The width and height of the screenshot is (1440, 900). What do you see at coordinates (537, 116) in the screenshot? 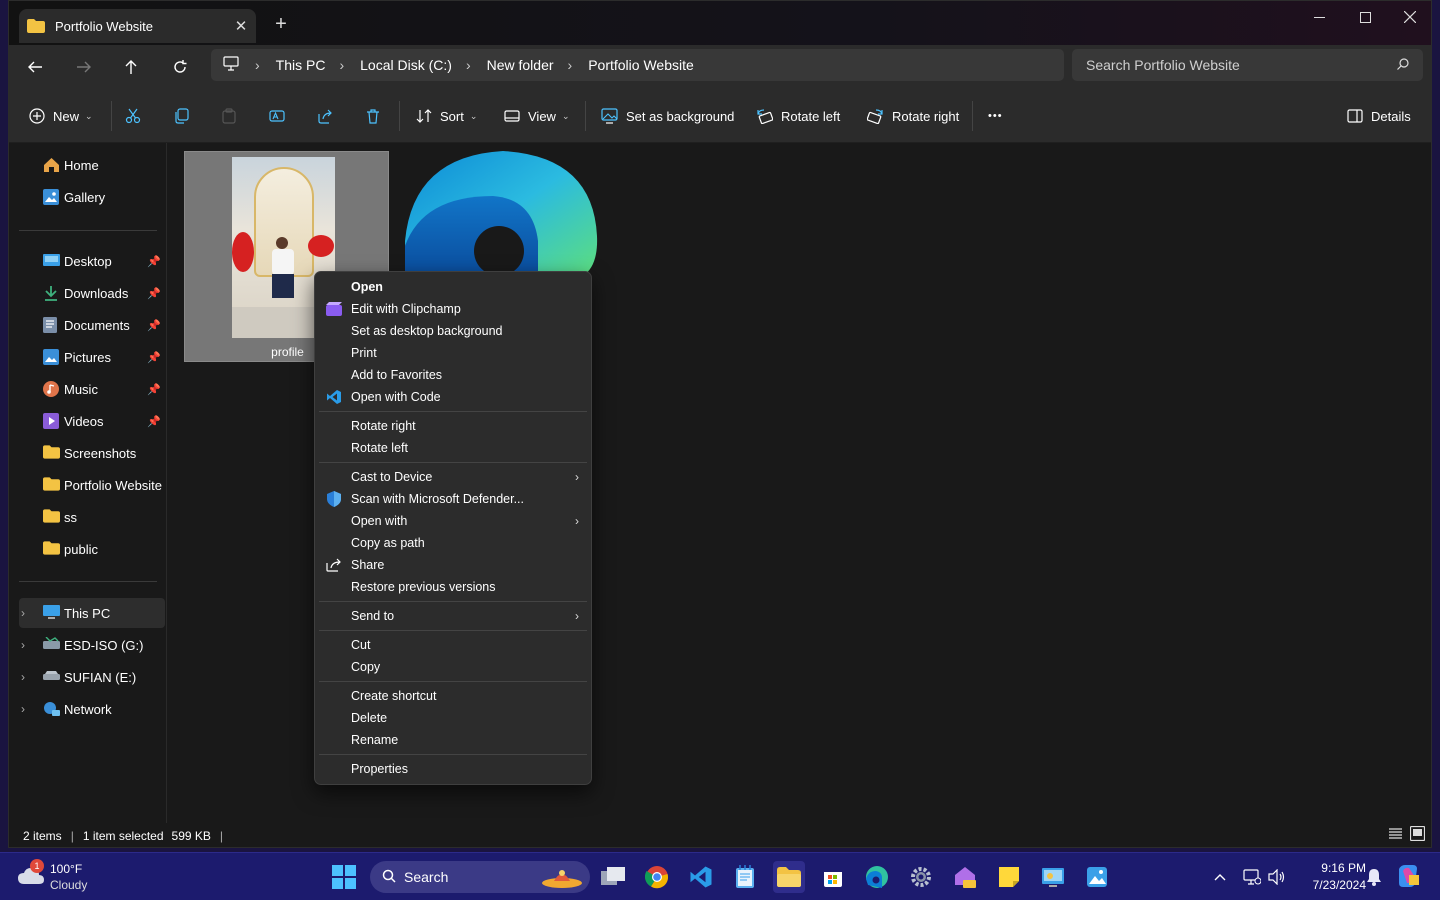
I see `view-button: View ⌄` at bounding box center [537, 116].